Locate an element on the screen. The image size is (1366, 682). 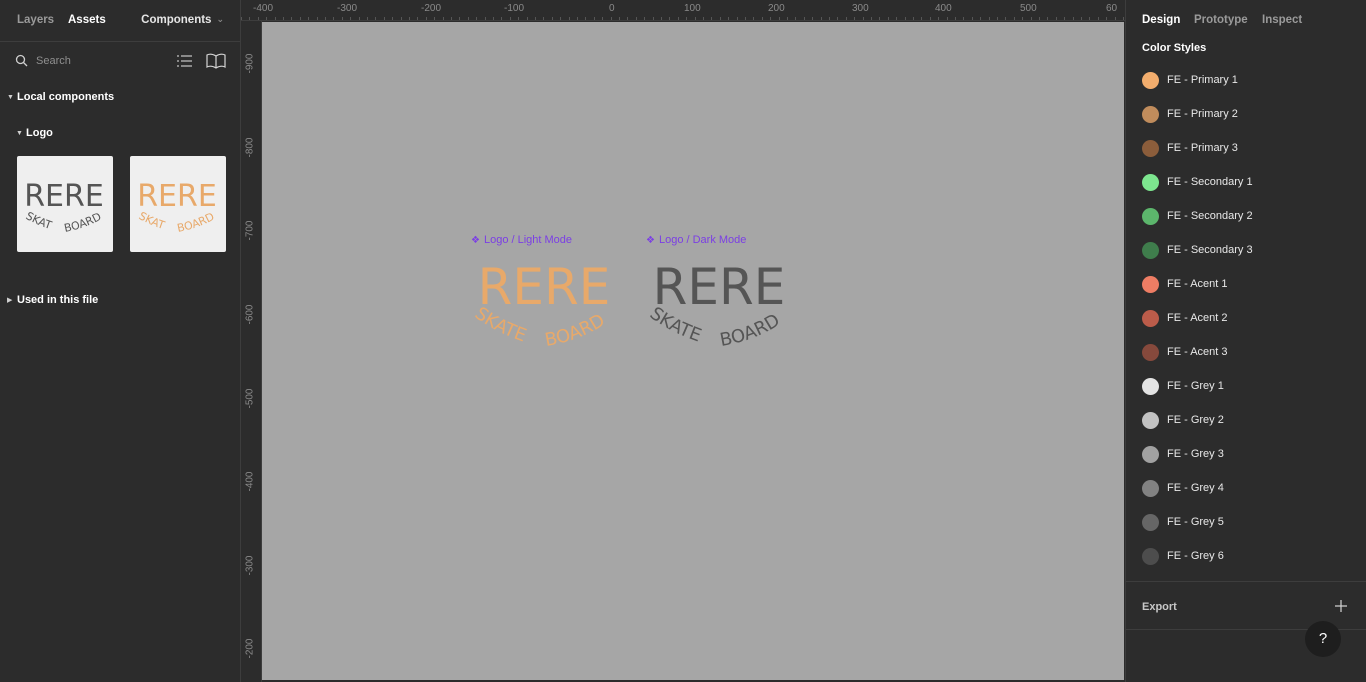
color-style-name: FE - Acent 2 is located at coordinates (1197, 318).